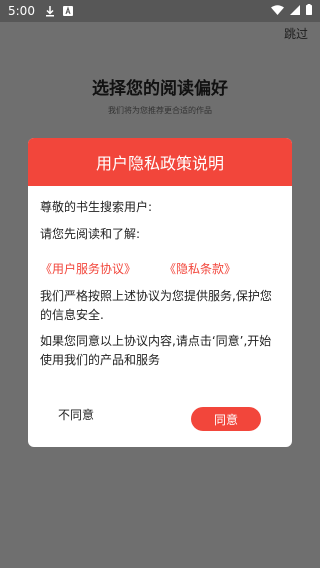 This screenshot has height=568, width=320. What do you see at coordinates (21, 11) in the screenshot?
I see `status-time: 5:00` at bounding box center [21, 11].